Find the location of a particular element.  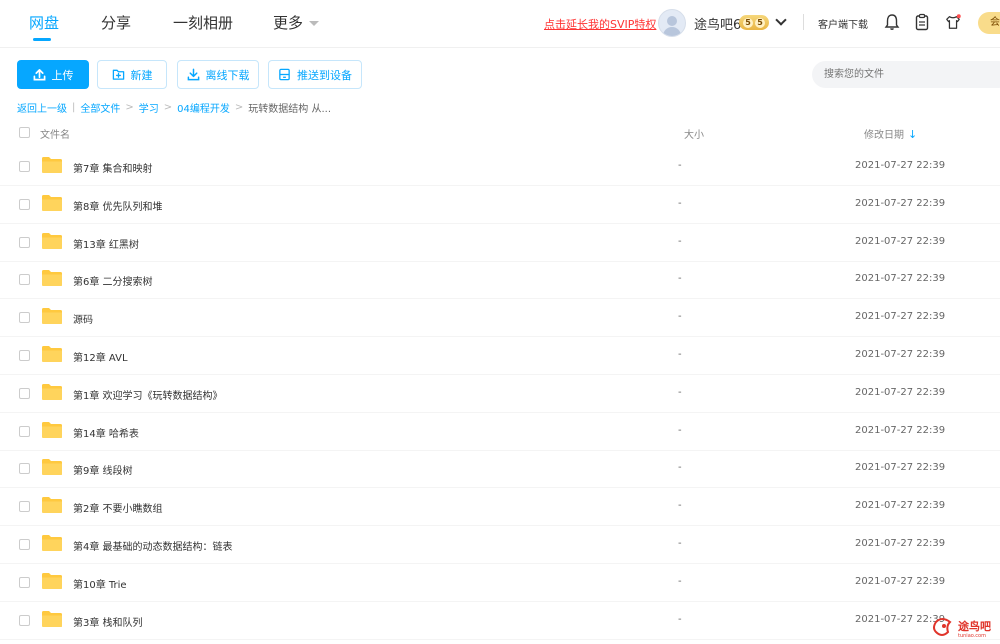

file-name: 第10章 Trie is located at coordinates (100, 583).